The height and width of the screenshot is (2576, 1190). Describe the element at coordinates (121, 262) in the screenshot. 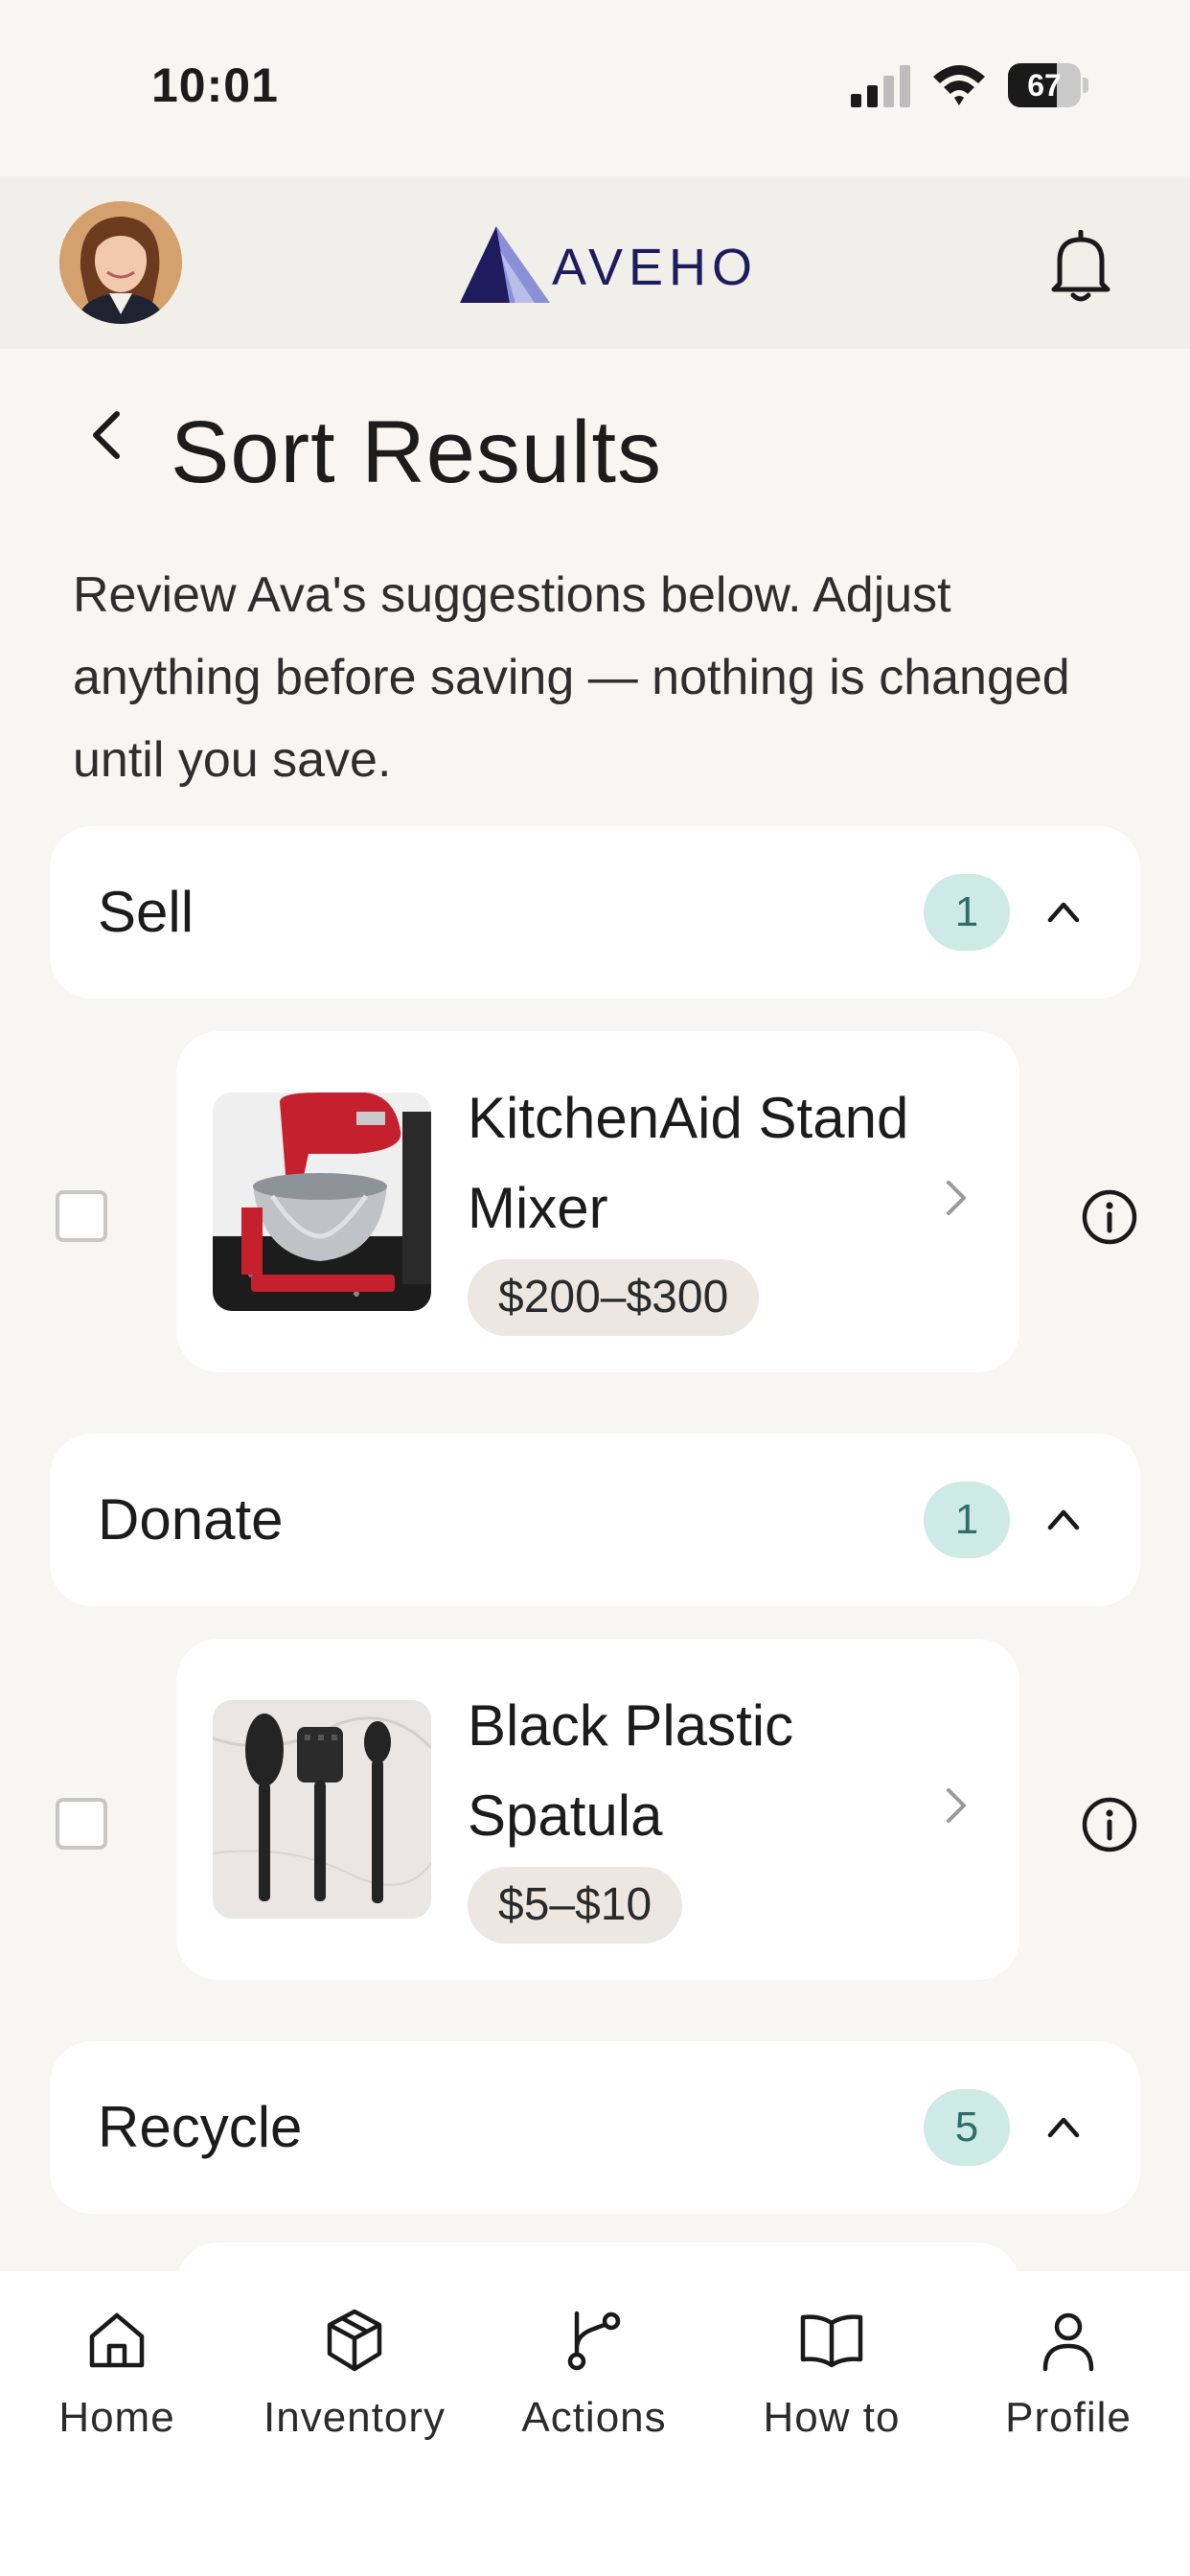

I see `avatar` at that location.